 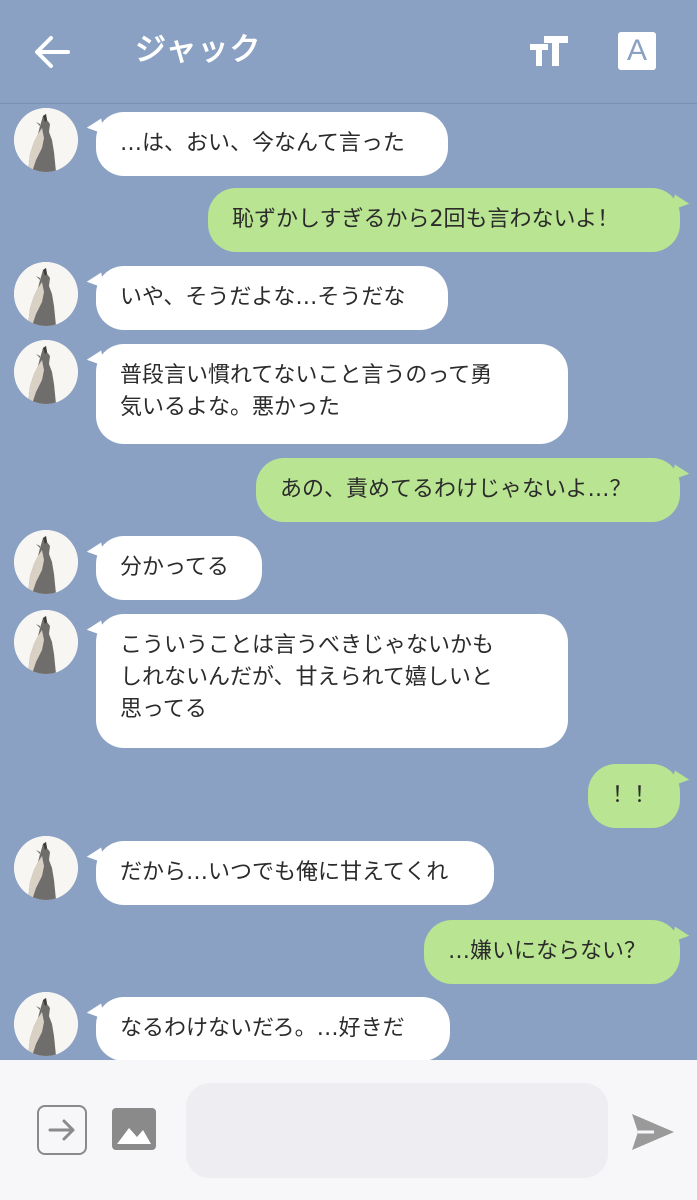 What do you see at coordinates (332, 681) in the screenshot?
I see `message-bubble-incoming: こういうことは言うべきじゃないかも しれないんだが、甘えられて嬉しいと 思ってる` at bounding box center [332, 681].